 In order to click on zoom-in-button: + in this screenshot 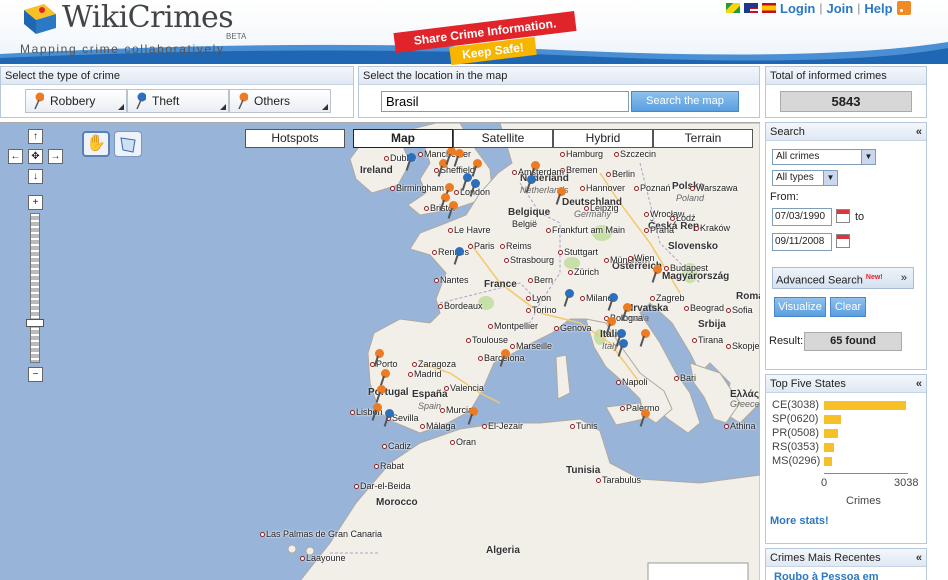, I will do `click(35, 202)`.